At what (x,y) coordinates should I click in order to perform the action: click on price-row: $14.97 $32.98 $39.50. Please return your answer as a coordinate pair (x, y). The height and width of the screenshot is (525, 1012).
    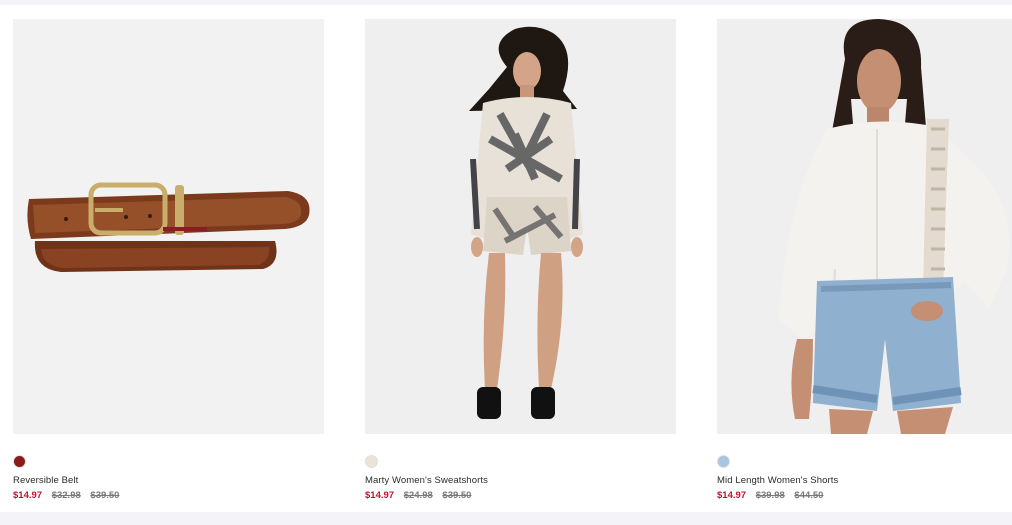
    Looking at the image, I should click on (168, 495).